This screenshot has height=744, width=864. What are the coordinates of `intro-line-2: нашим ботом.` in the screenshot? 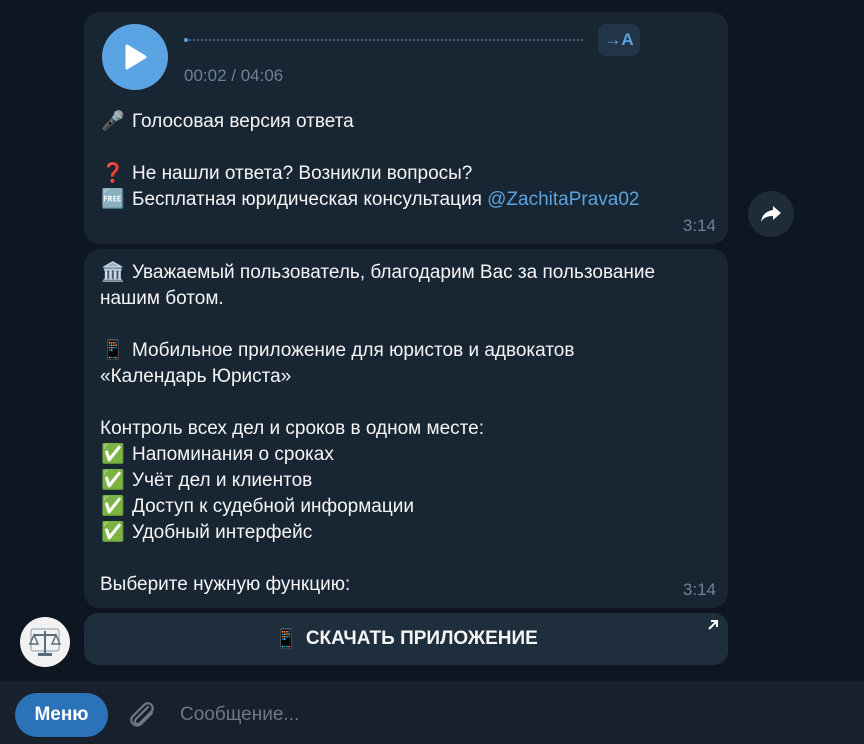 It's located at (162, 298).